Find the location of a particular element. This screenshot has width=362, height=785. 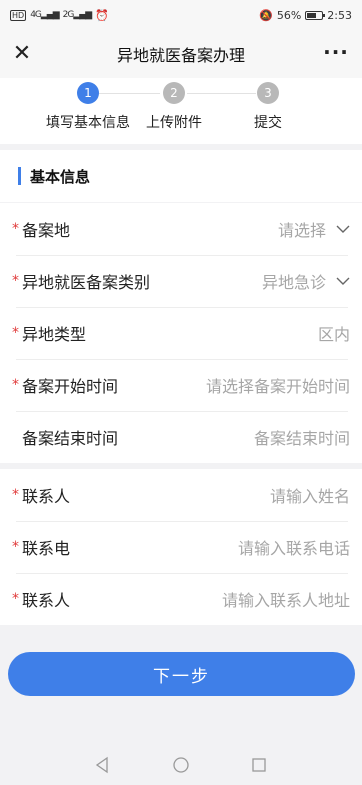

close-icon: ✕ is located at coordinates (22, 54).